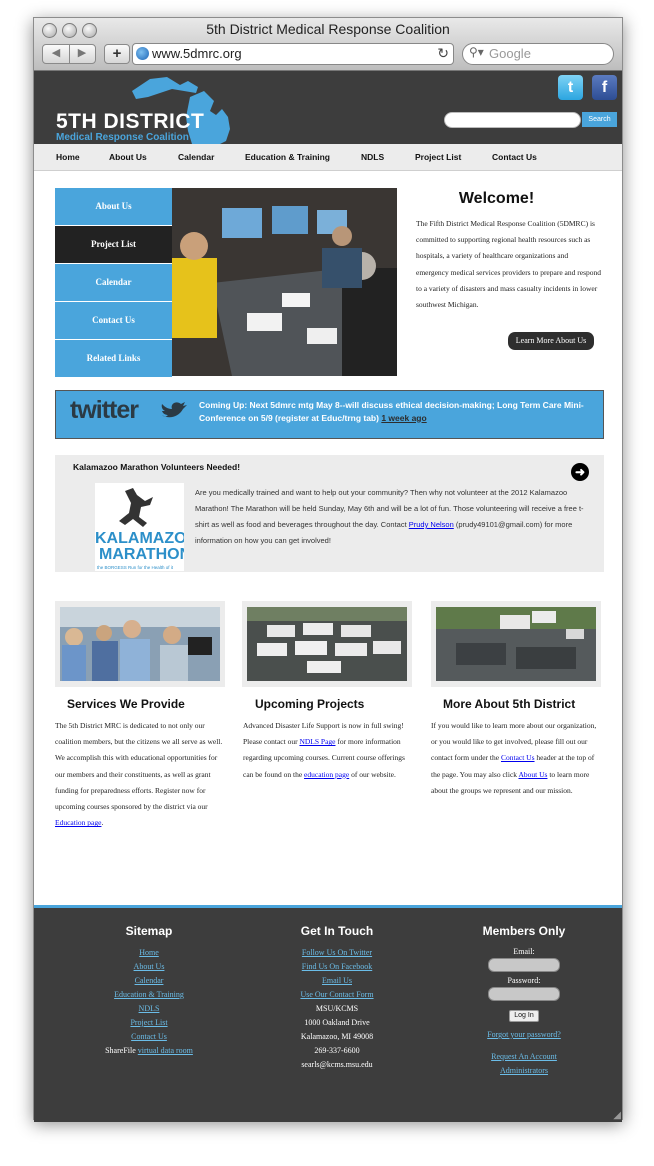 The image size is (654, 1166). What do you see at coordinates (524, 931) in the screenshot?
I see `members-title: Members Only` at bounding box center [524, 931].